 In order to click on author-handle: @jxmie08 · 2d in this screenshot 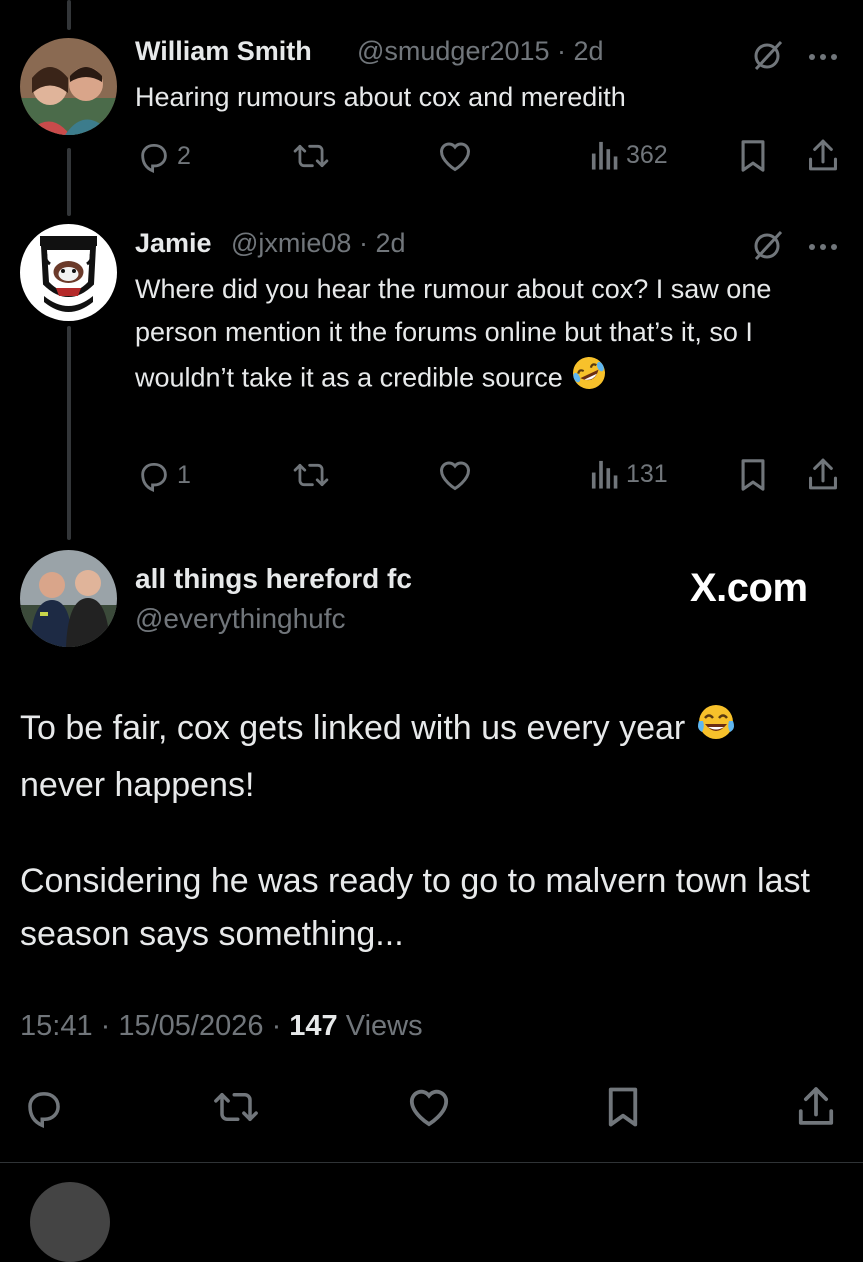, I will do `click(318, 243)`.